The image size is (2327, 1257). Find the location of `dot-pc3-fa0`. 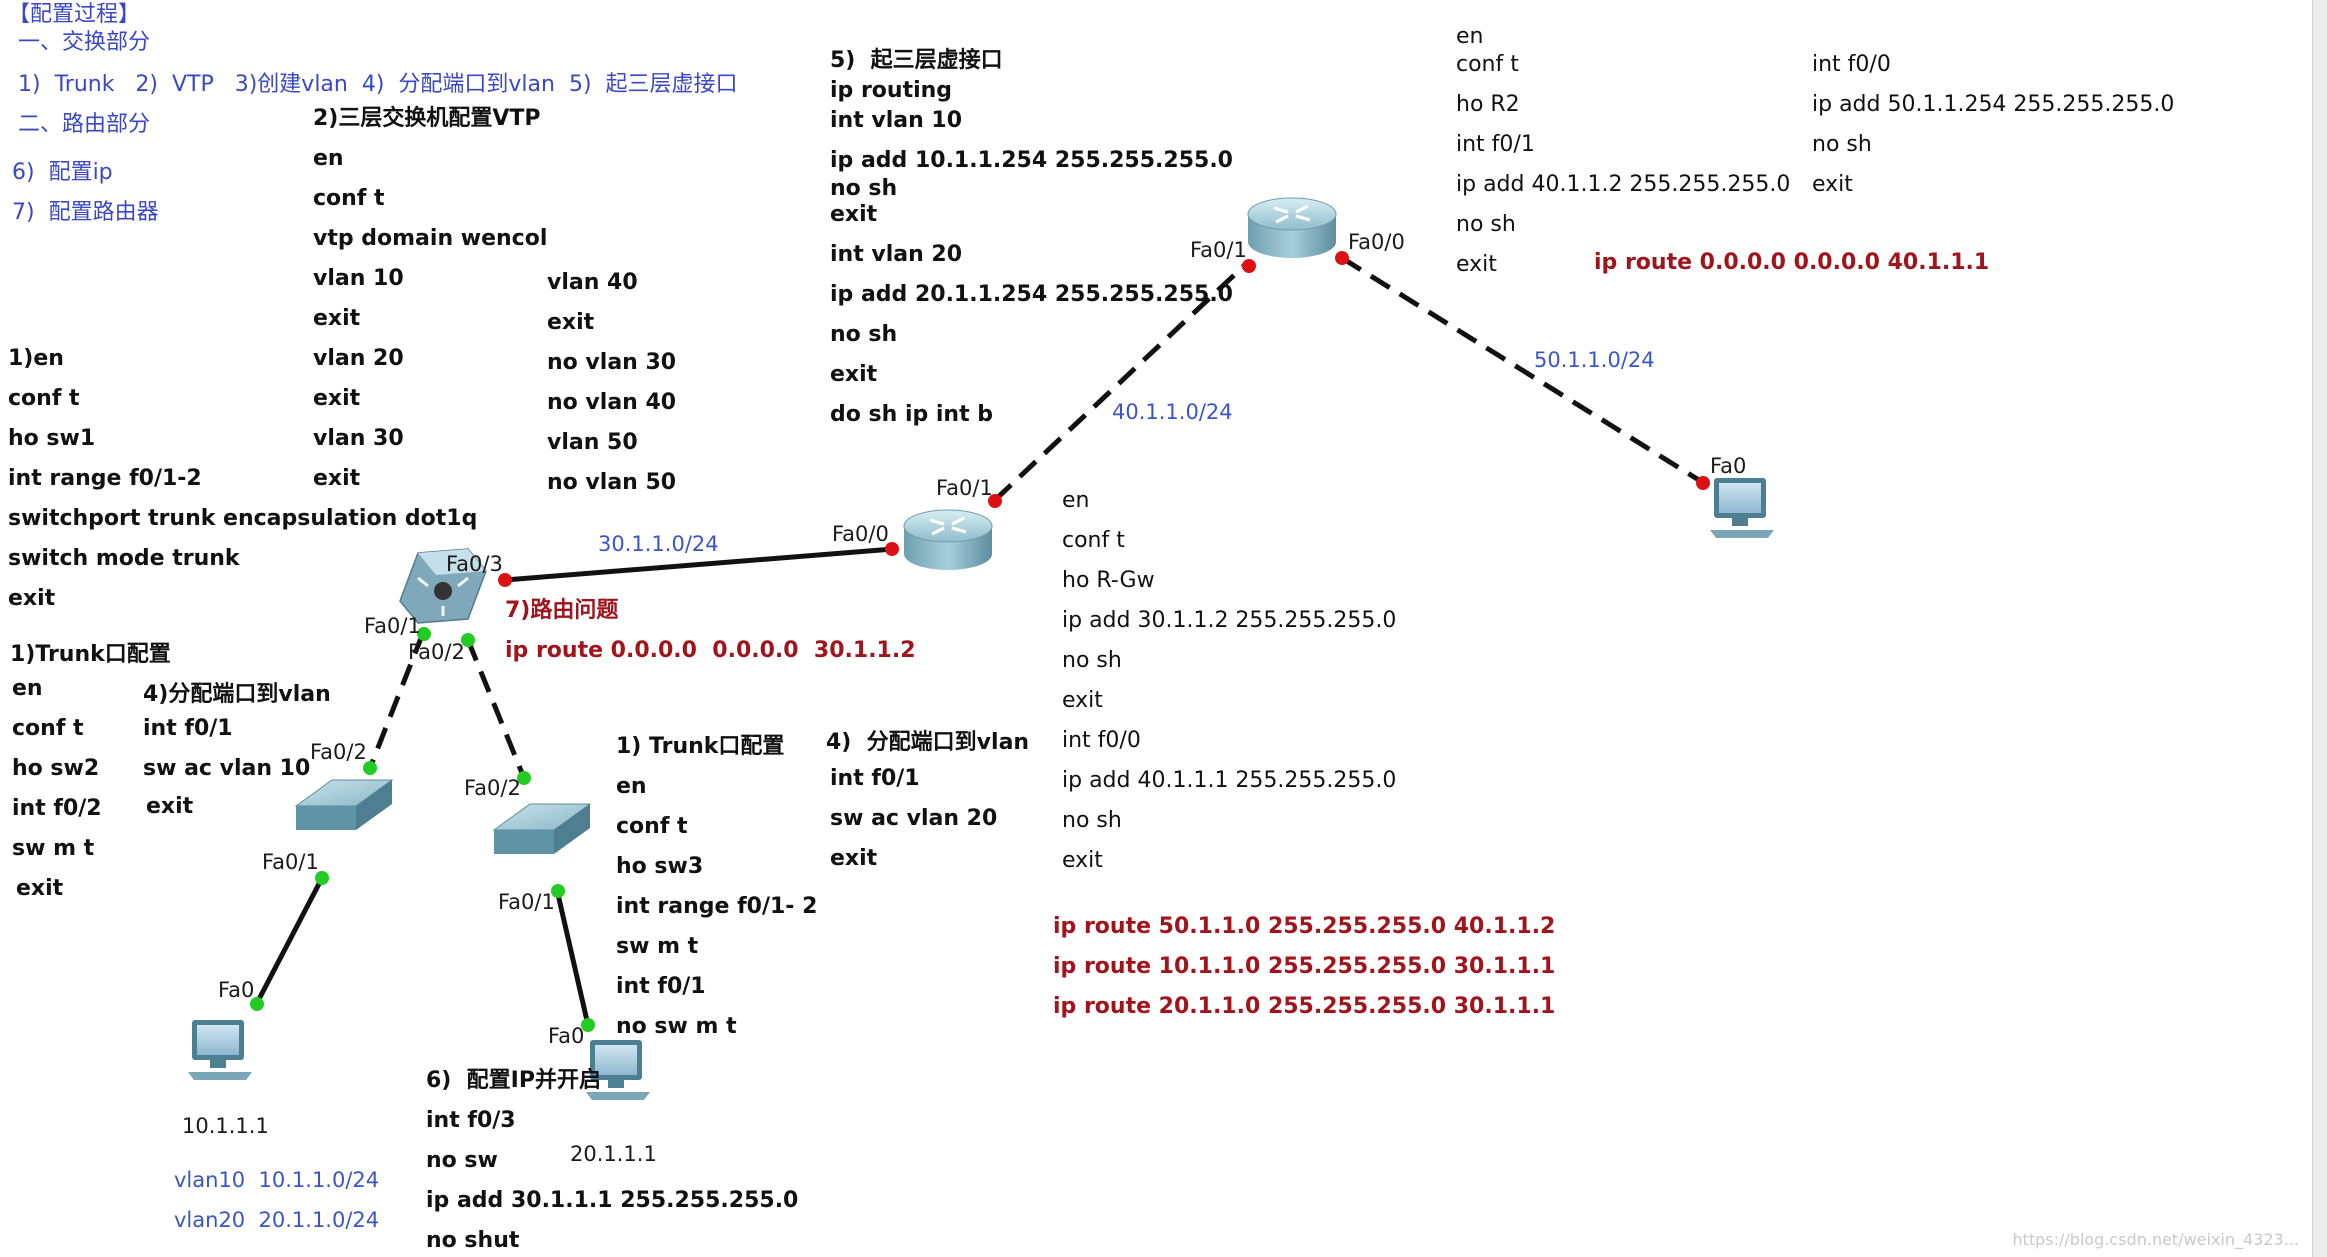

dot-pc3-fa0 is located at coordinates (1703, 483).